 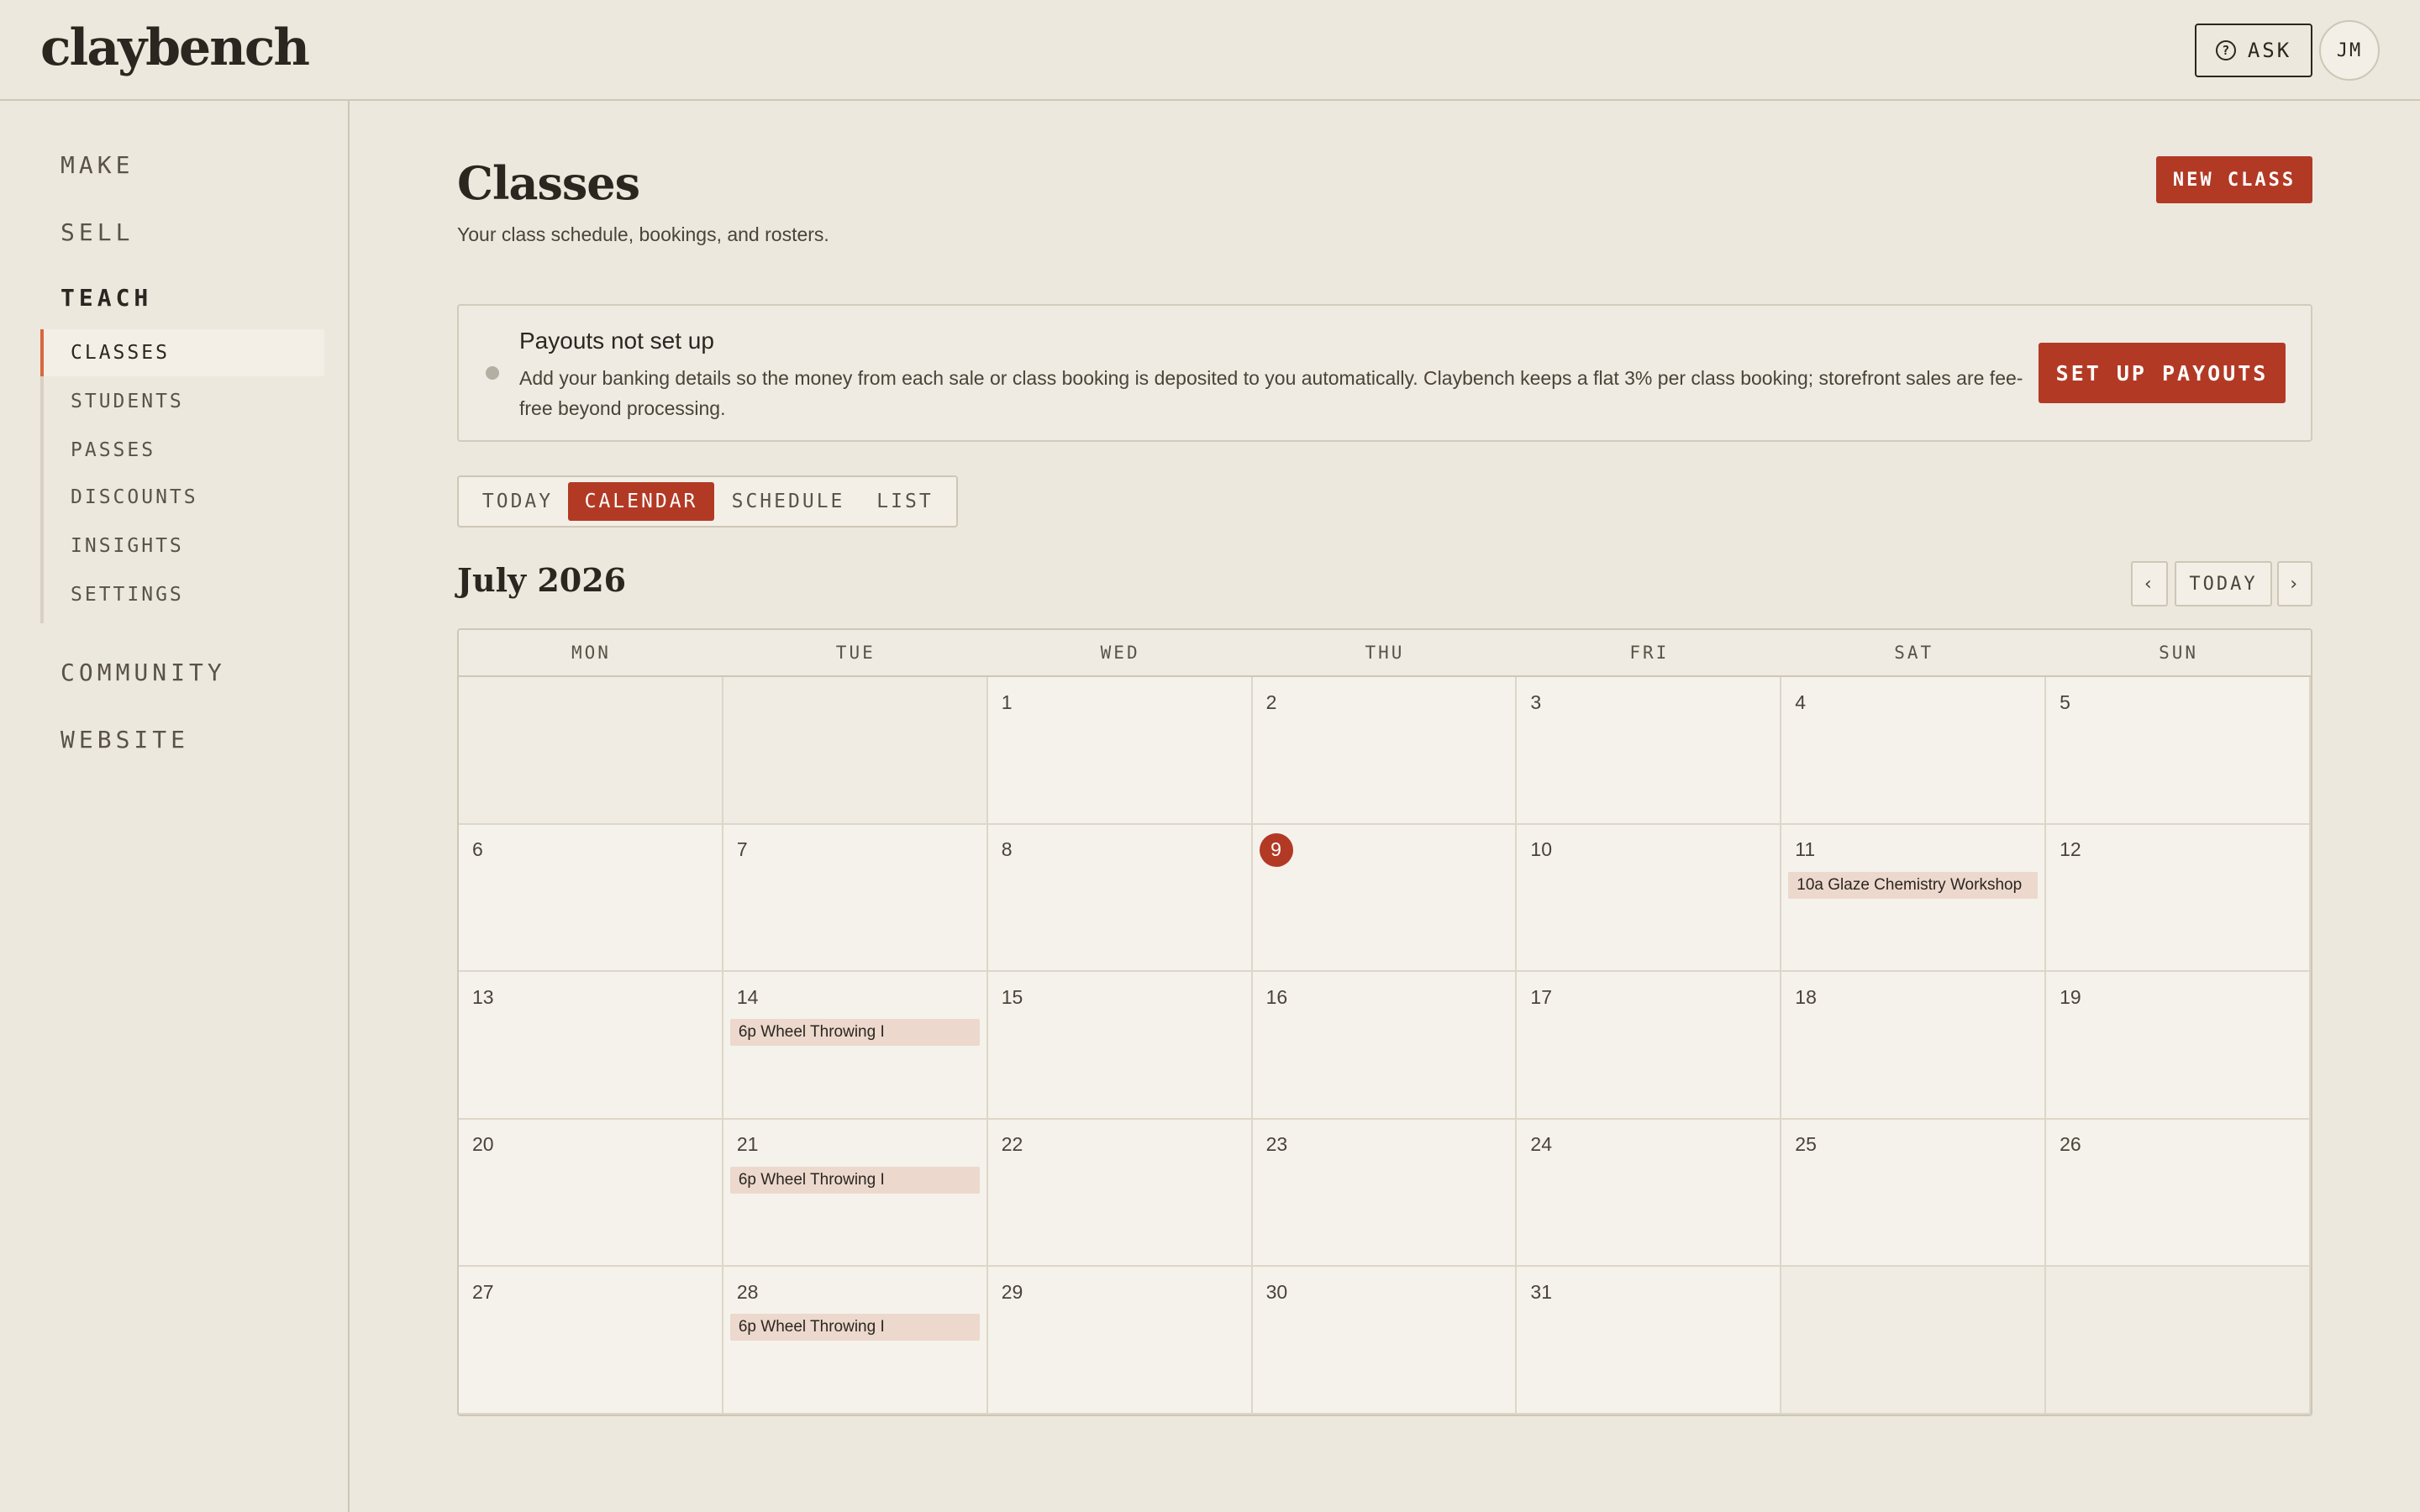 I want to click on calendar-day-5: 5, so click(x=2178, y=751).